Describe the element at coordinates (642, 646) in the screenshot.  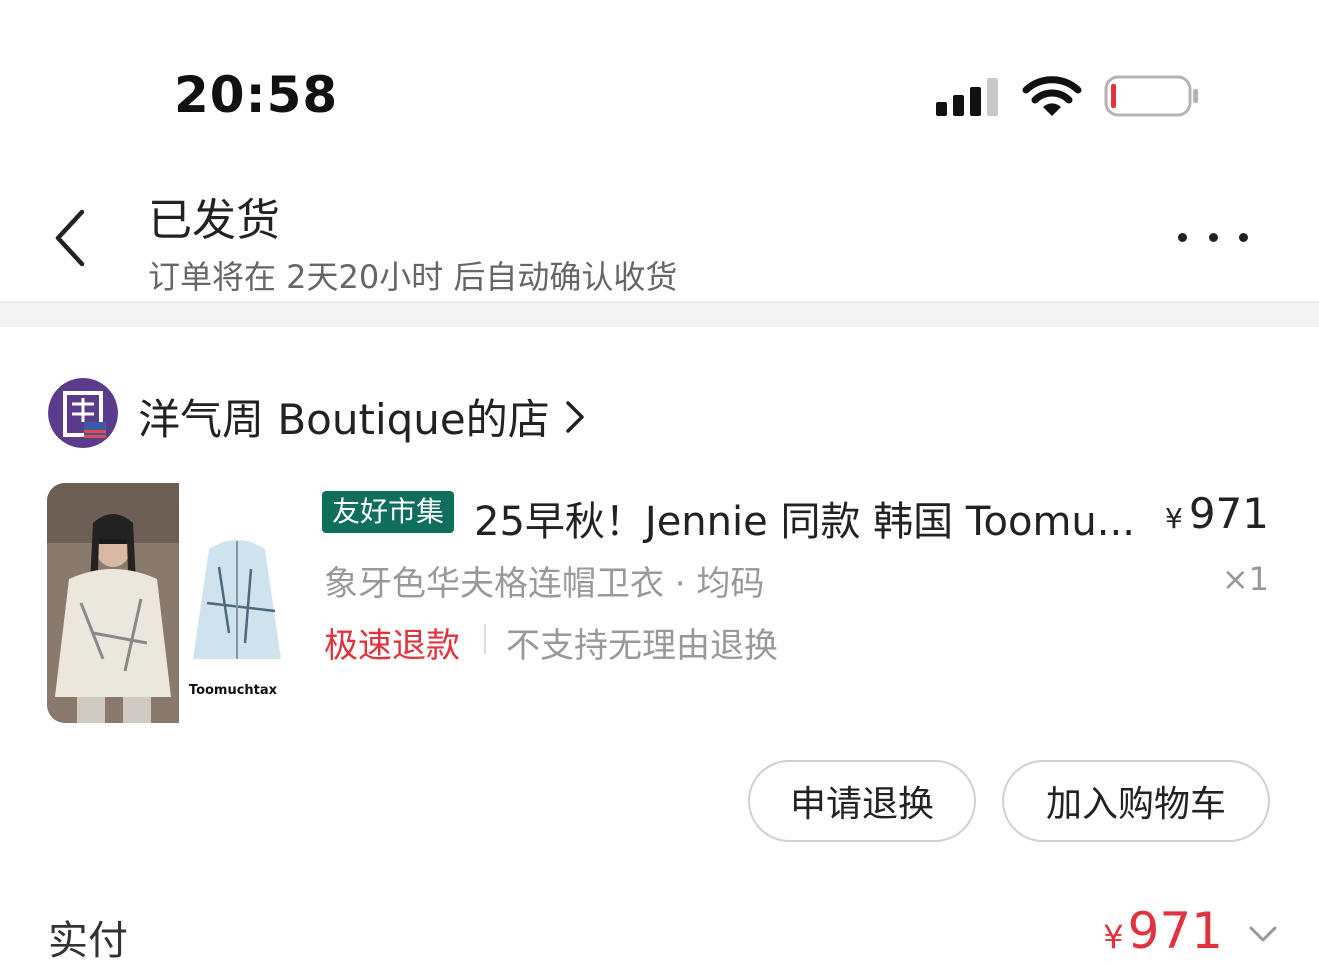
I see `return-policy-tag: 不支持无理由退换` at that location.